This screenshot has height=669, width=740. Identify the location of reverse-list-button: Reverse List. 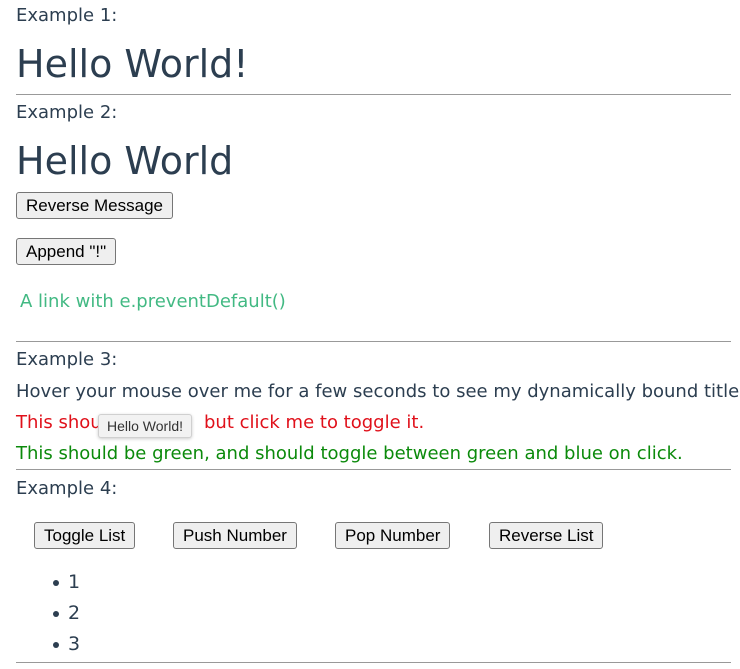
(546, 535).